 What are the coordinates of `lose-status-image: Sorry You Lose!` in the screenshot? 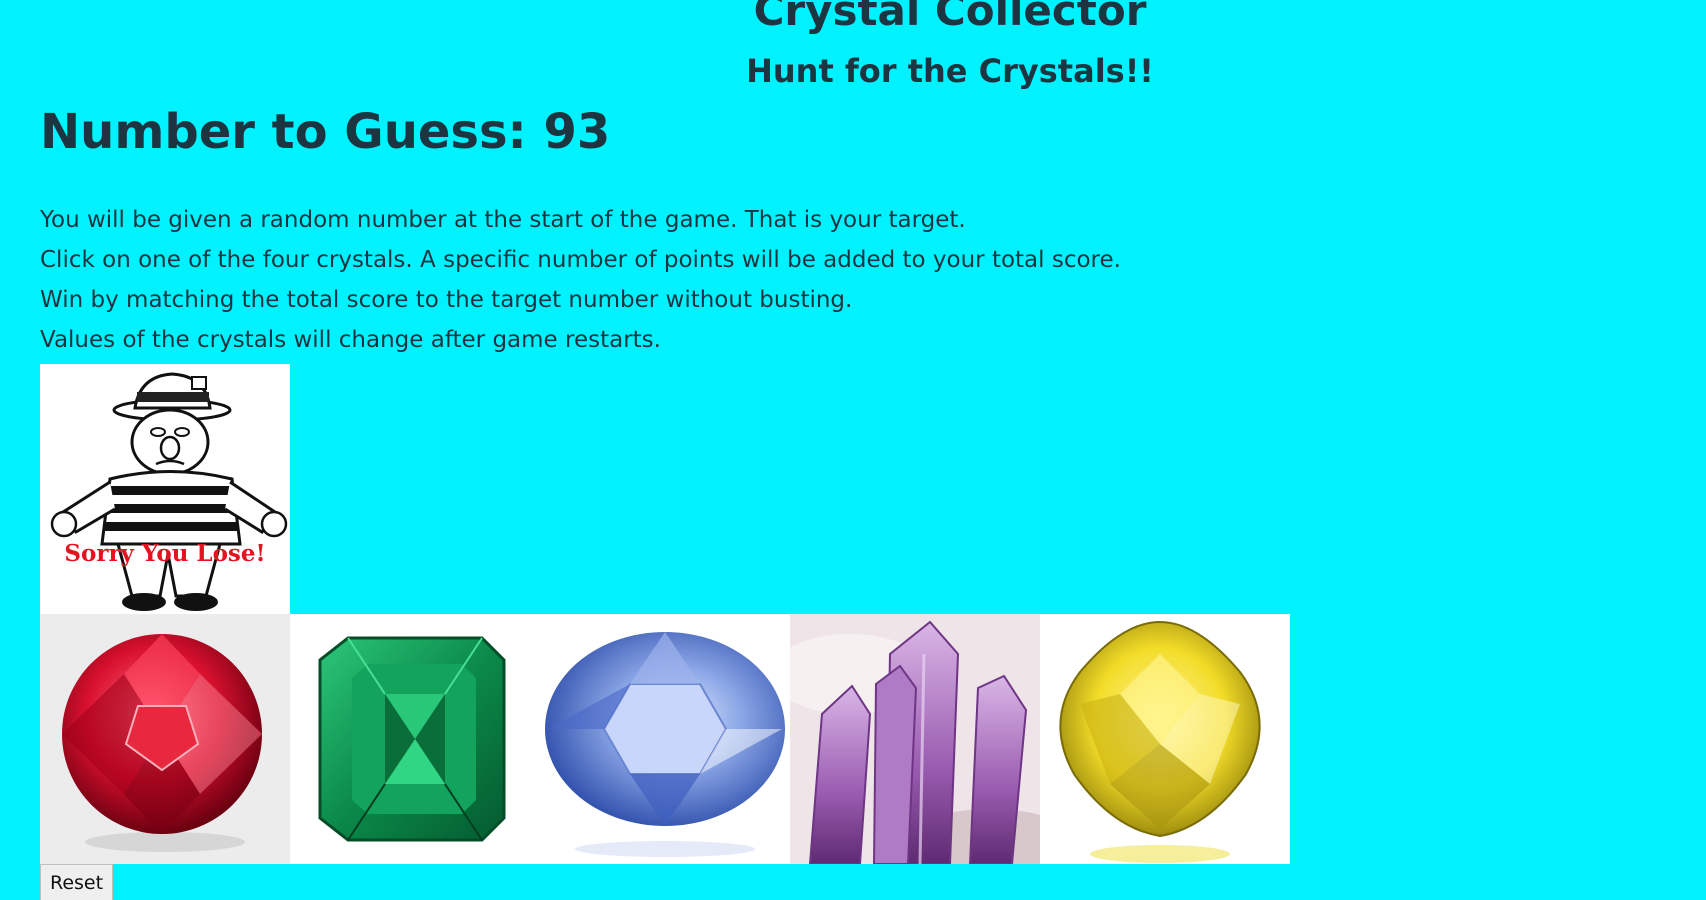 It's located at (165, 489).